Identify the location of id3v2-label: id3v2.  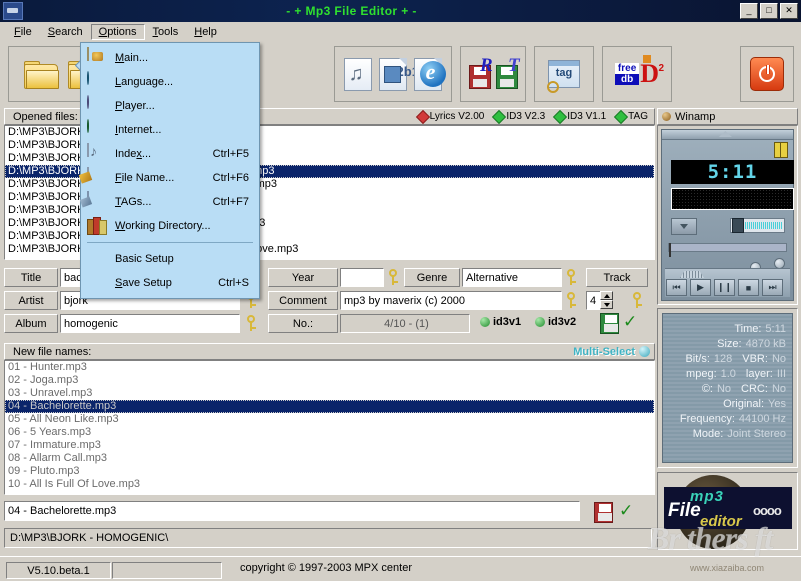
(562, 322).